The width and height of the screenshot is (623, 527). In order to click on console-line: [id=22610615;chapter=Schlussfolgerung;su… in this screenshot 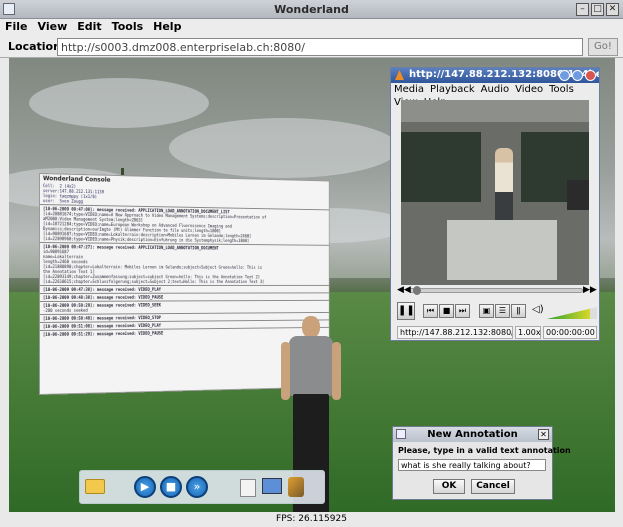, I will do `click(153, 281)`.